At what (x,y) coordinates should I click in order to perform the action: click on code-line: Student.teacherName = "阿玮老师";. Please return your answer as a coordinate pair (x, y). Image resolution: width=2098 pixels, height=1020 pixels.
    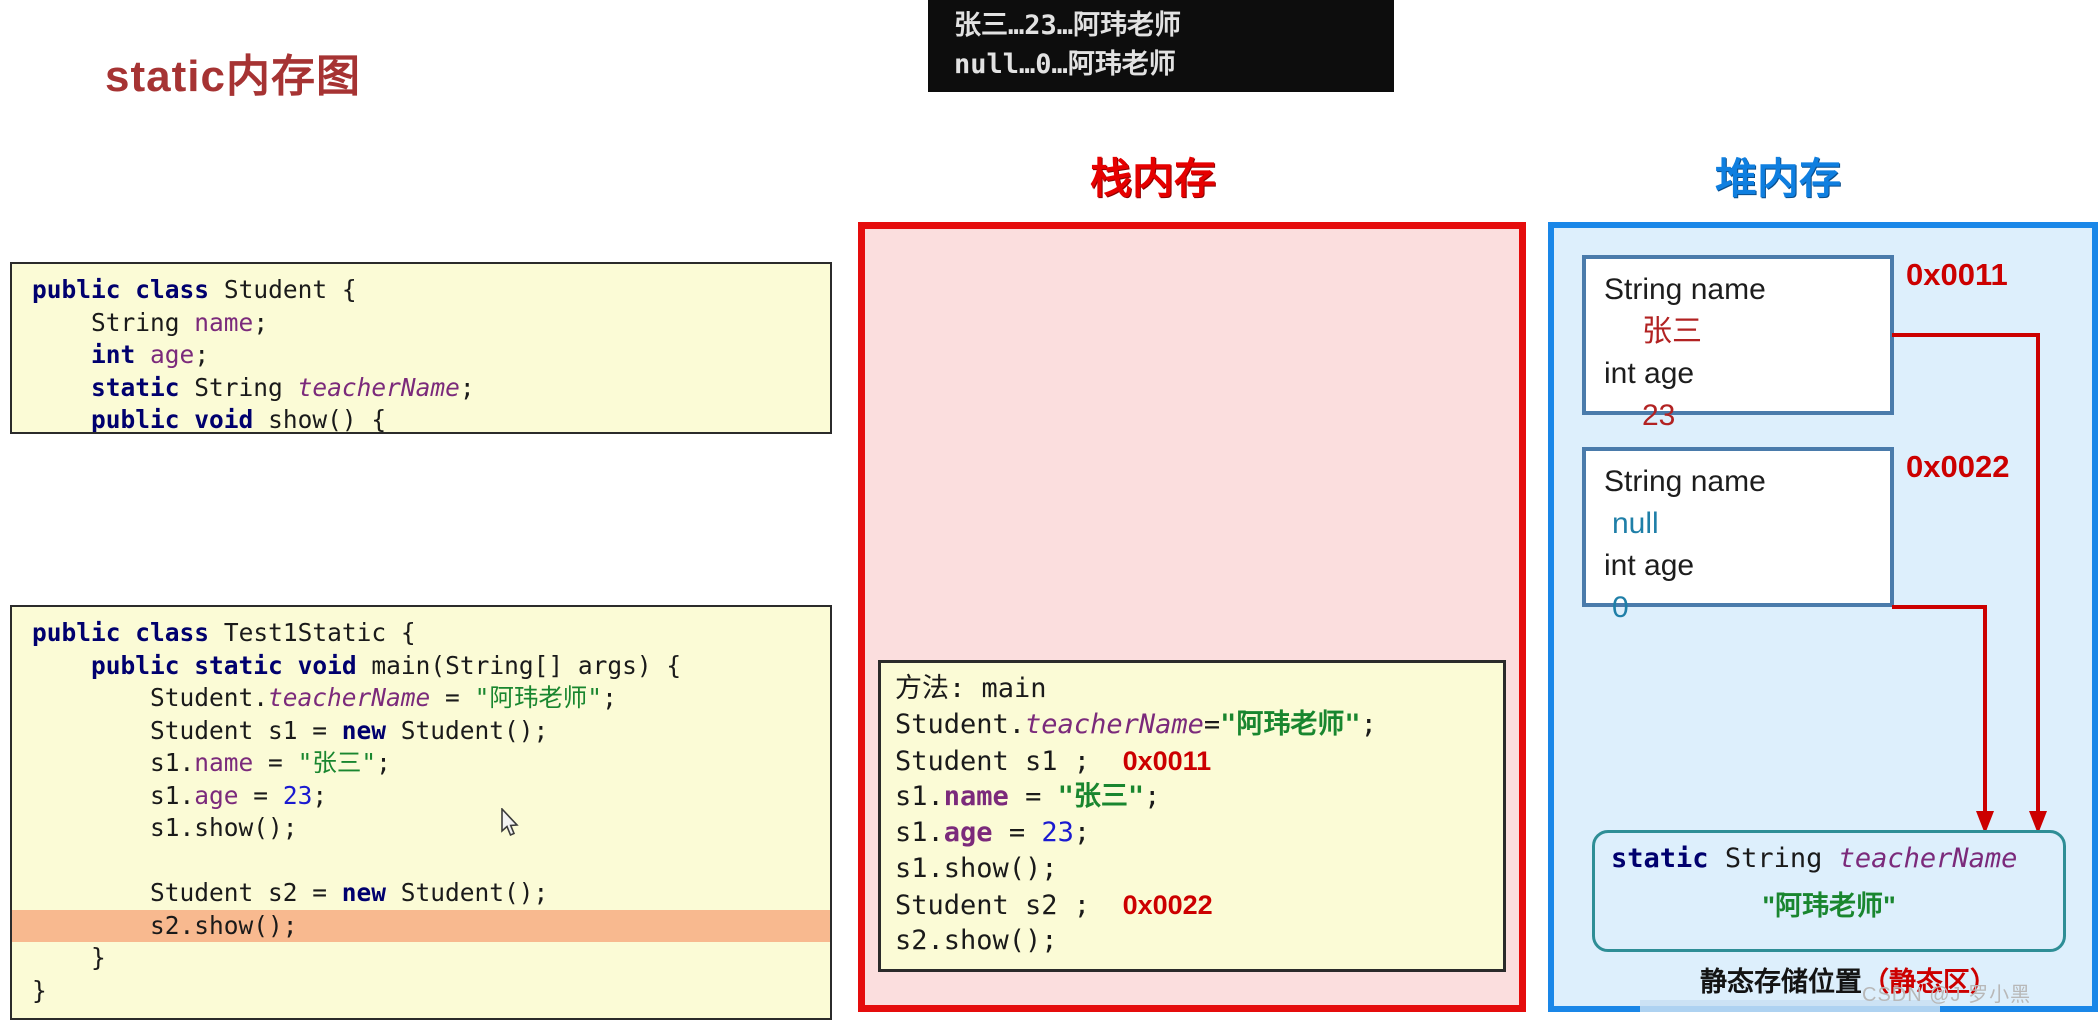
    Looking at the image, I should click on (383, 697).